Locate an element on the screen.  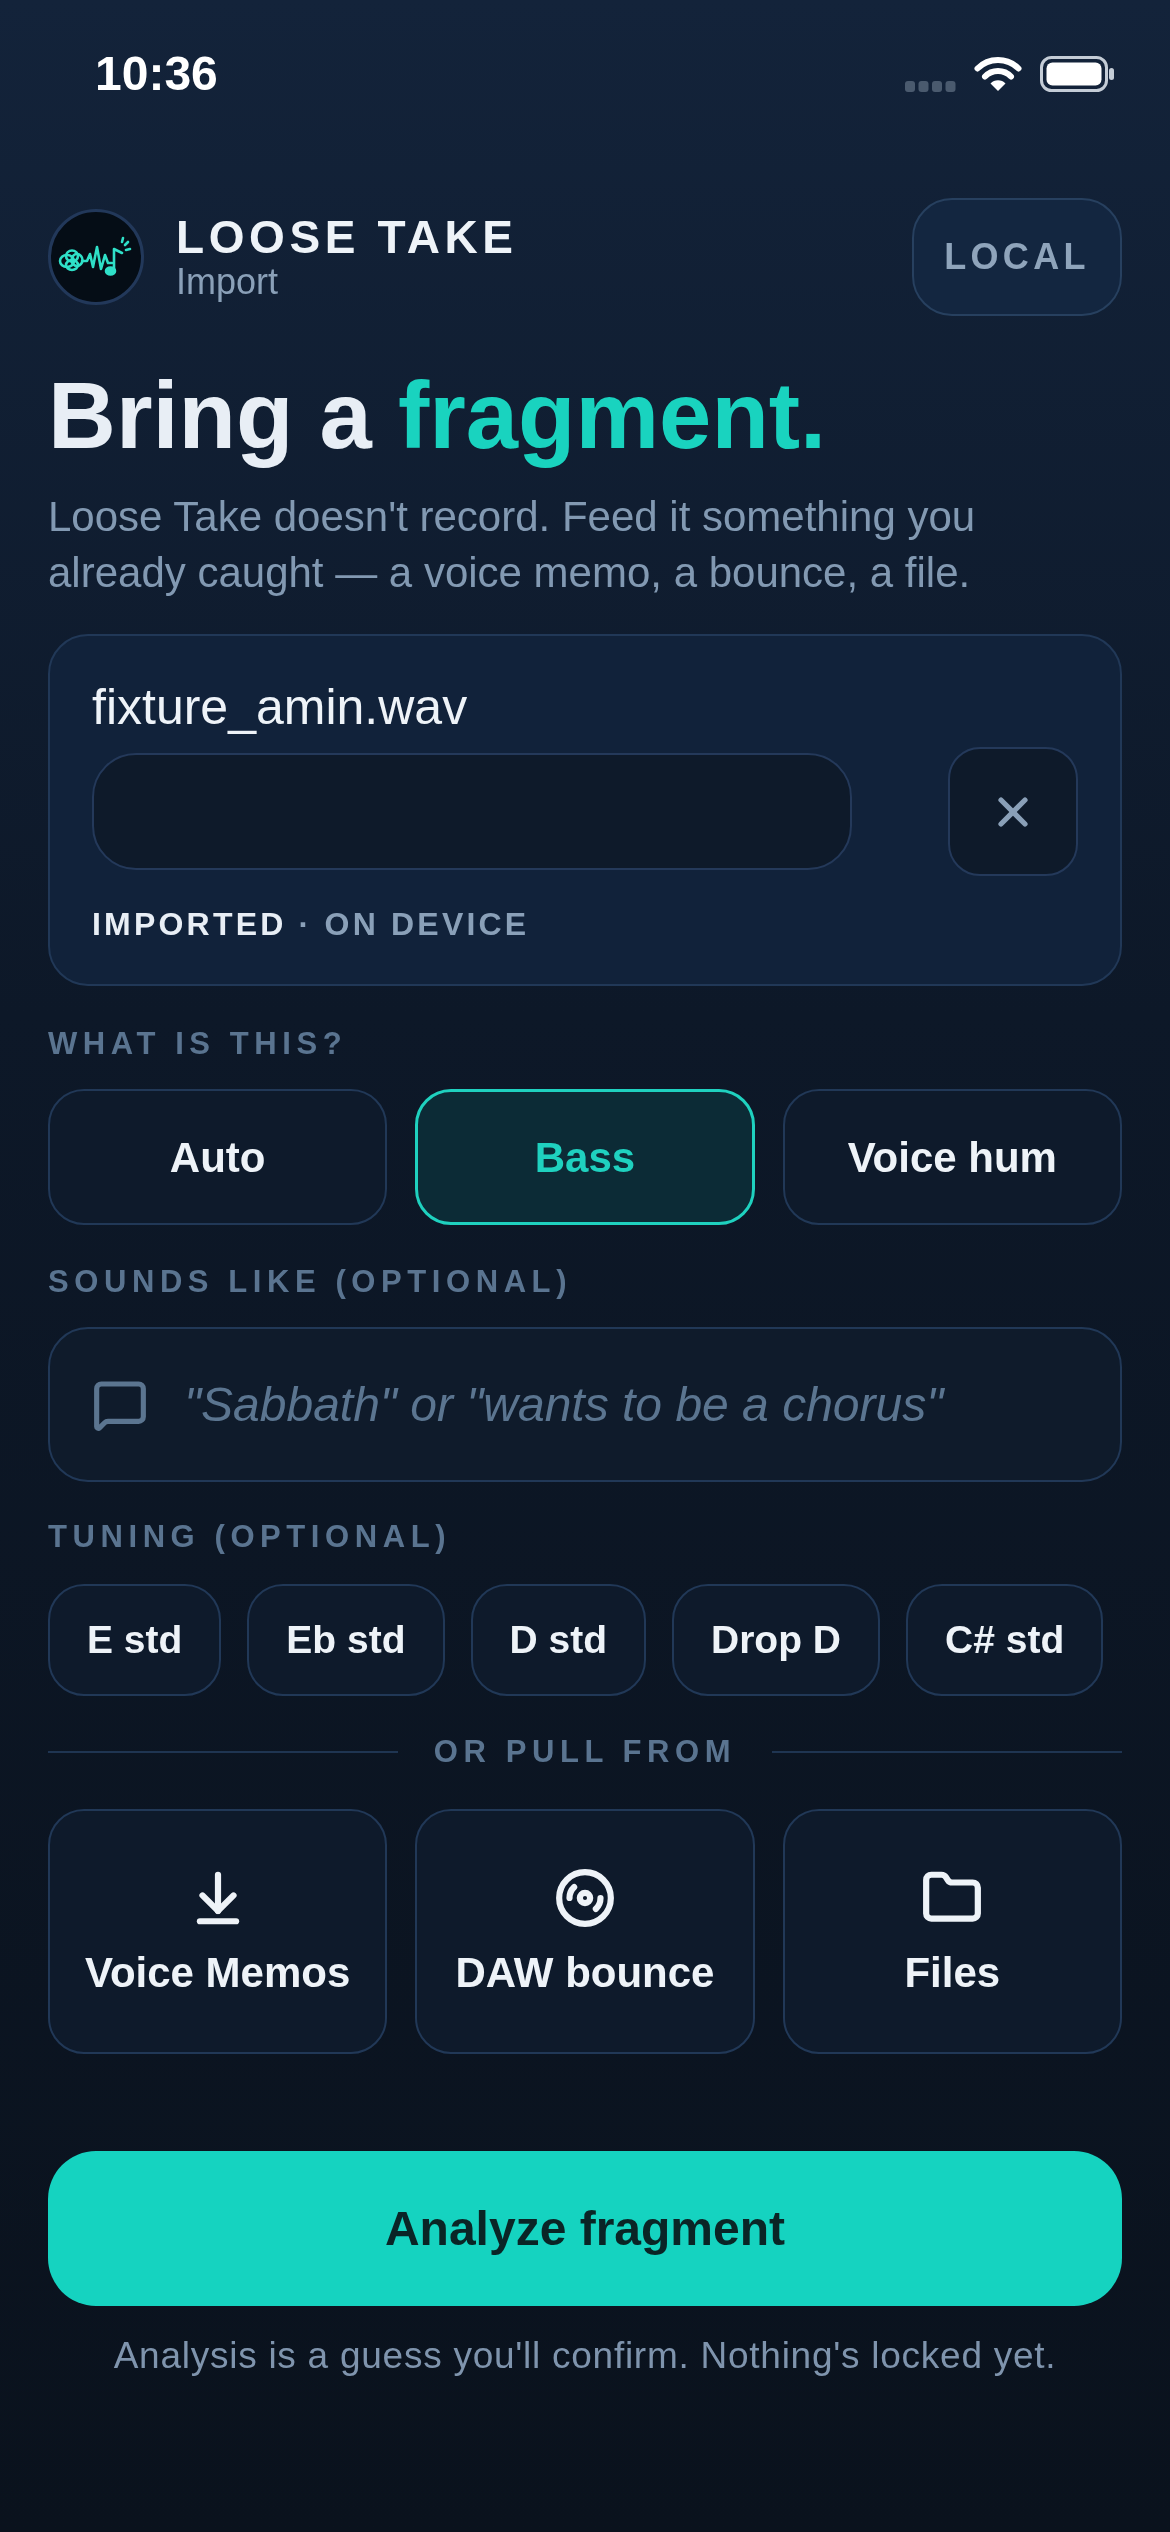
type-option: Voice hum is located at coordinates (952, 1157).